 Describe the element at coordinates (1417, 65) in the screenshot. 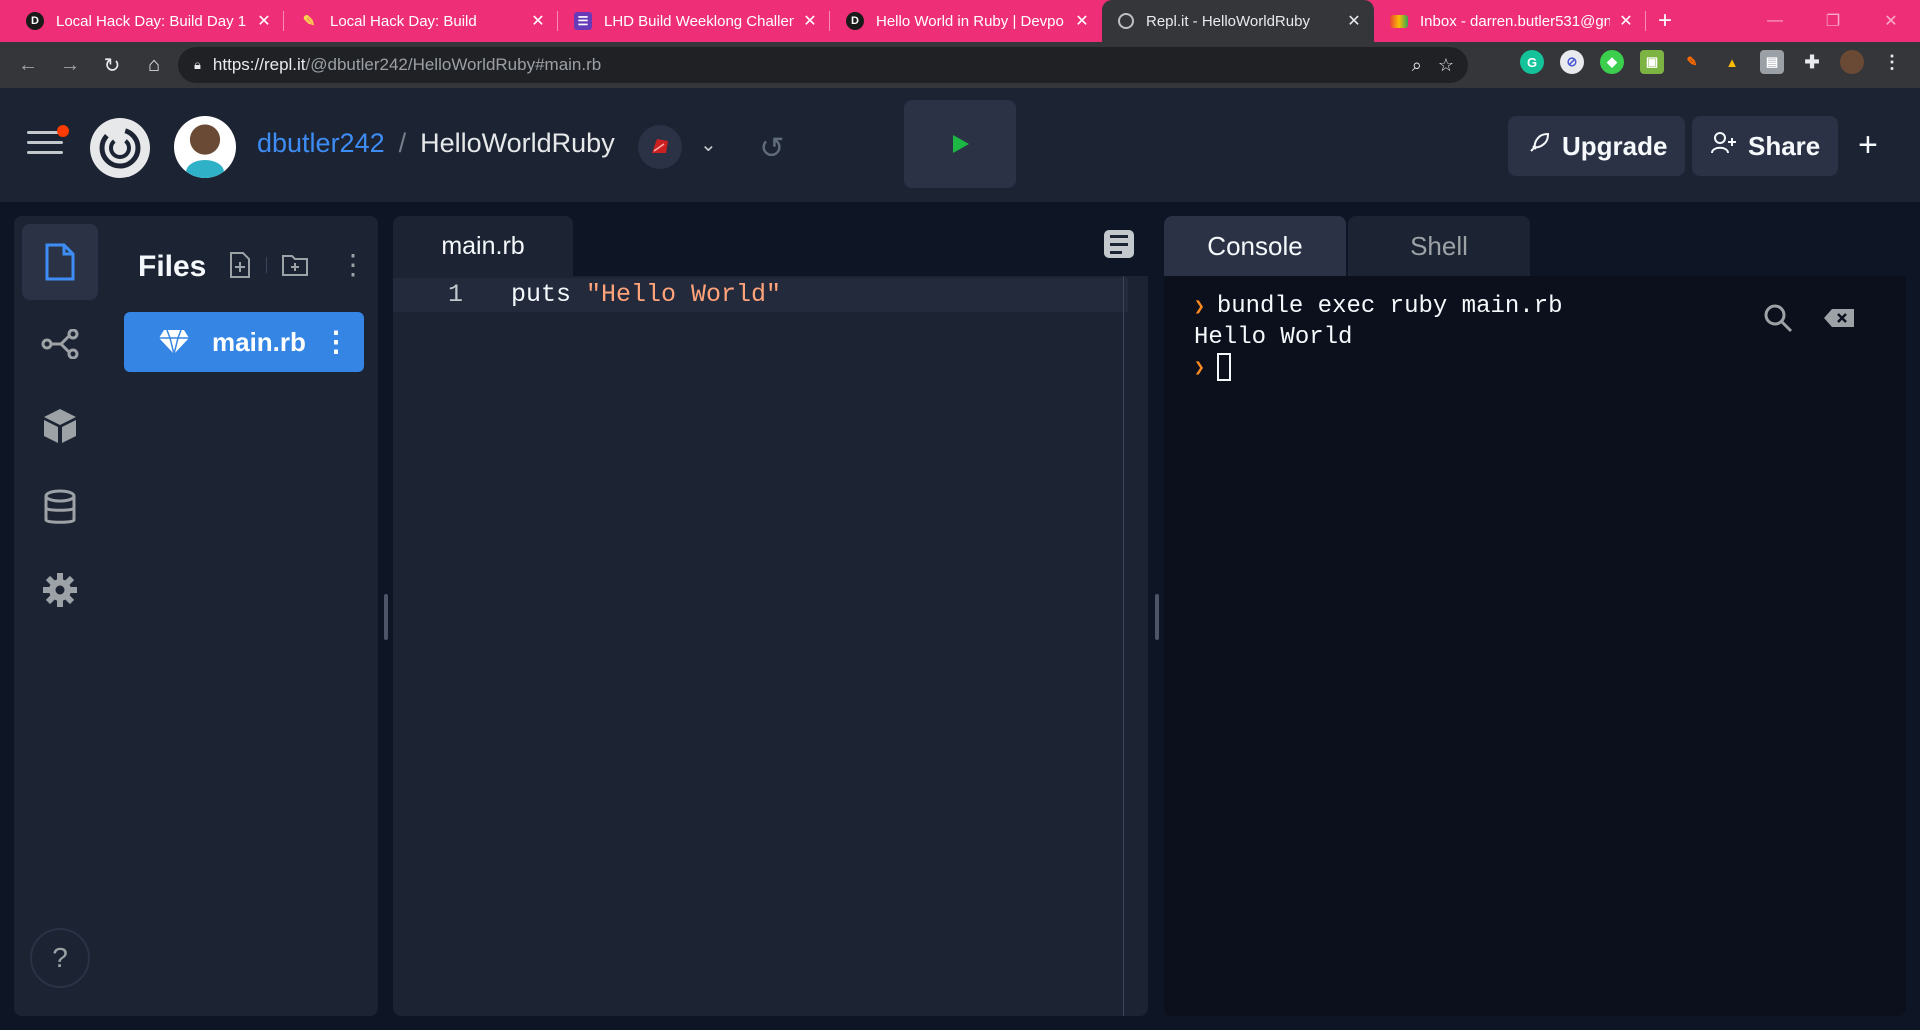

I see `zoom-icon: ⌕` at that location.